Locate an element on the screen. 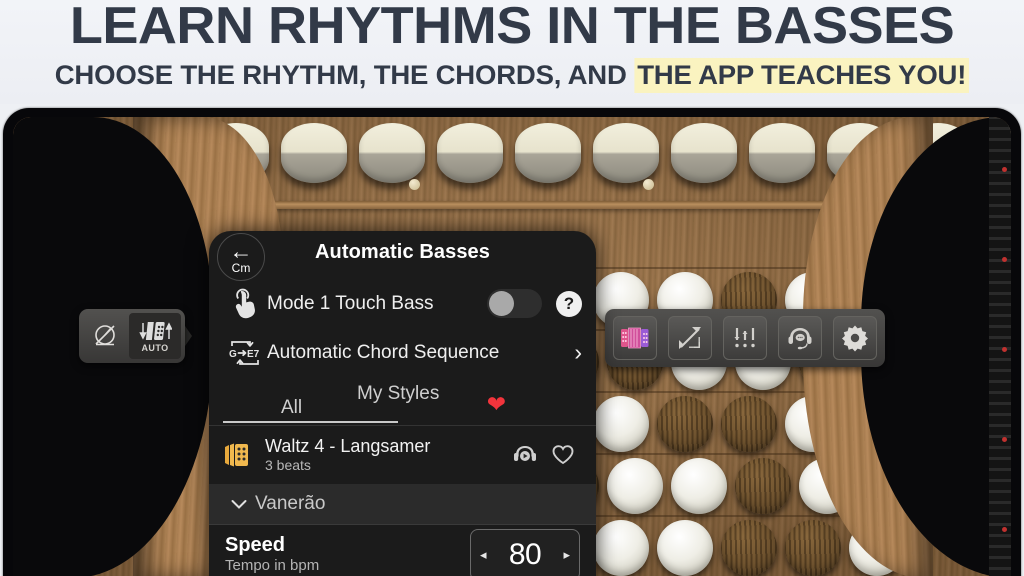 This screenshot has height=576, width=1024. list-item: Waltz 4 - Langsamer 3 beats is located at coordinates (402, 454).